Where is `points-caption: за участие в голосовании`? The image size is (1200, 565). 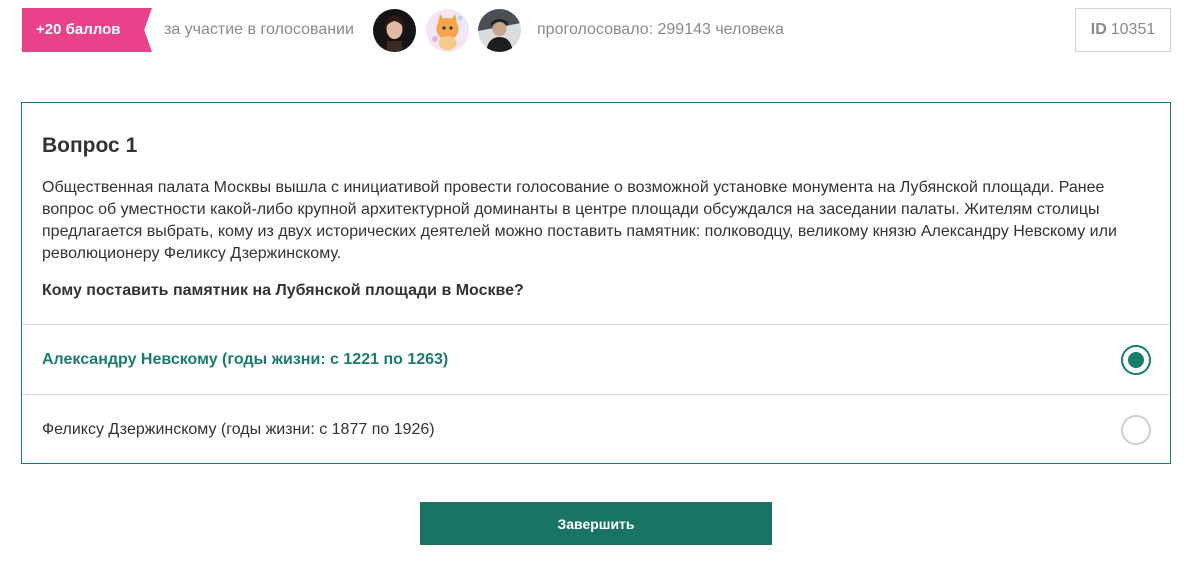
points-caption: за участие в голосовании is located at coordinates (259, 29).